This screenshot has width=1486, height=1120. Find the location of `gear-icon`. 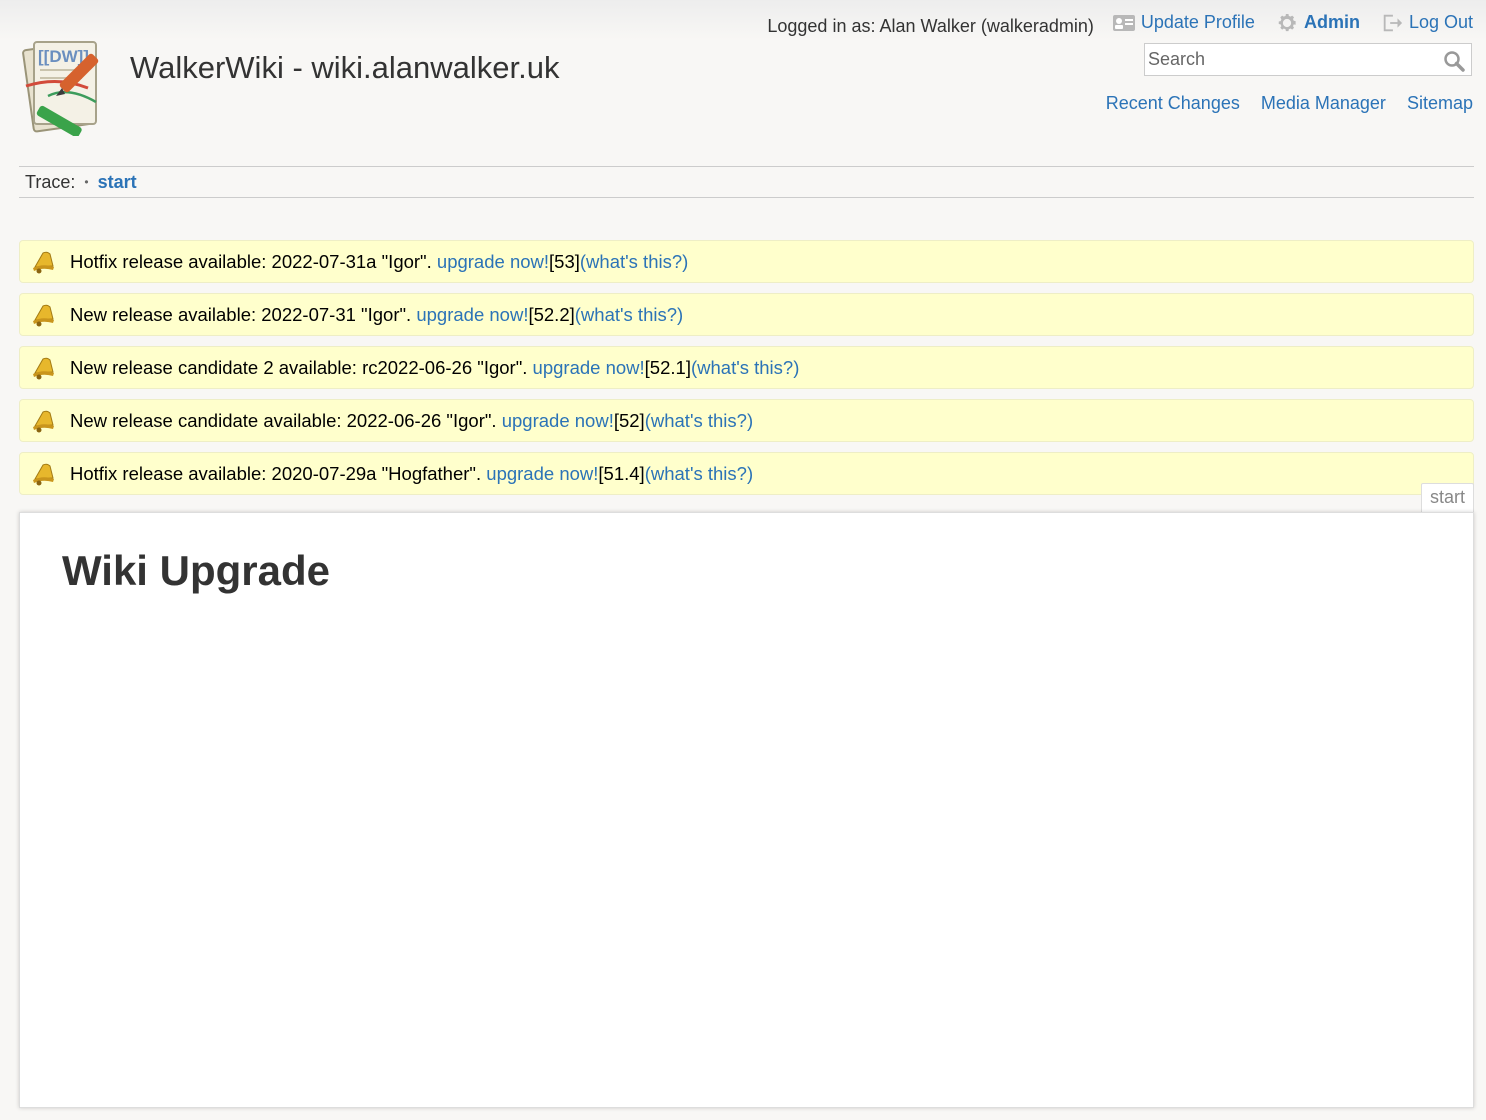

gear-icon is located at coordinates (1287, 22).